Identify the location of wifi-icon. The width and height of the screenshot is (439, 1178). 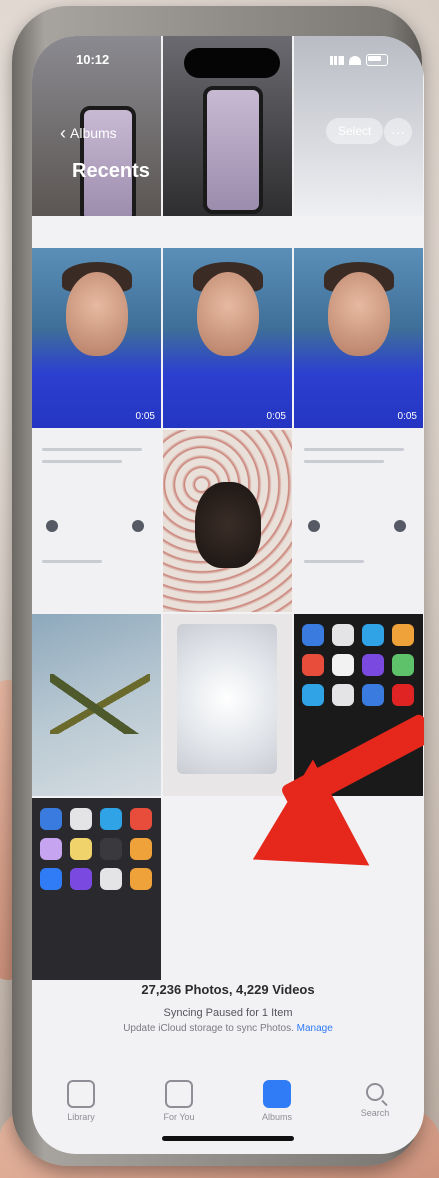
(355, 60).